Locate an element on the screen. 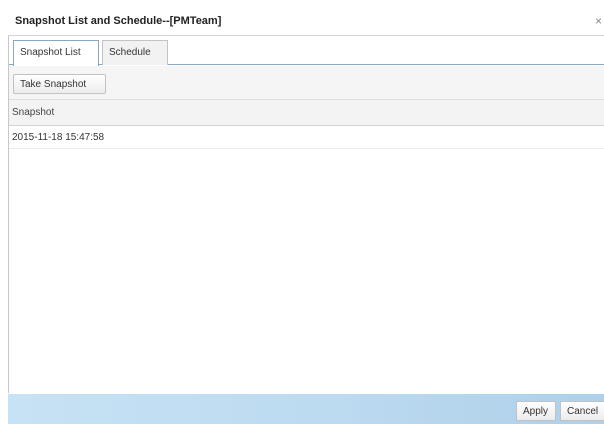 This screenshot has height=424, width=604. take-snapshot-button: Take Snapshot is located at coordinates (59, 84).